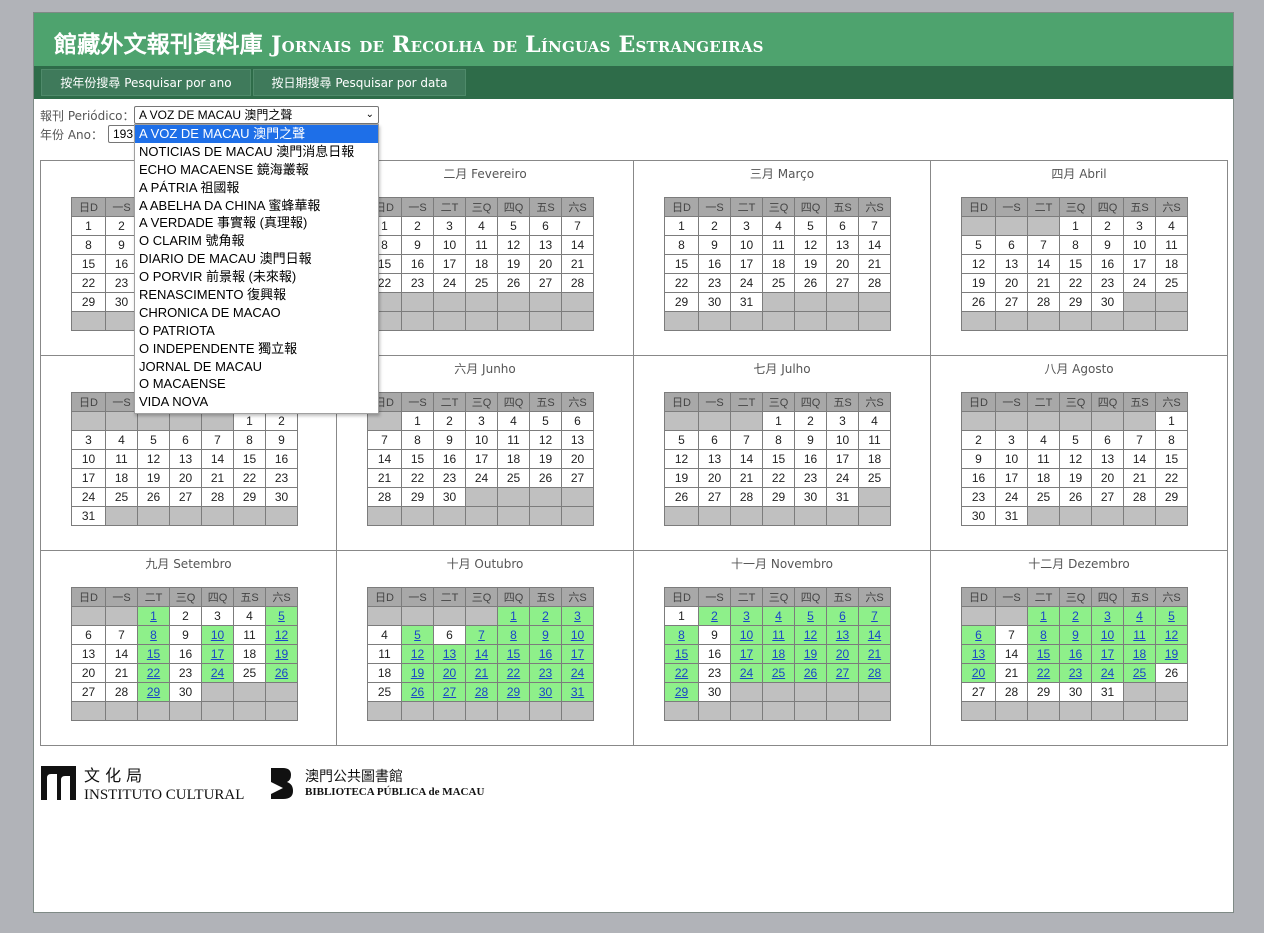 Image resolution: width=1264 pixels, height=933 pixels. What do you see at coordinates (256, 206) in the screenshot?
I see `dropdown-option: A ABELHA DA CHINA 蜜蜂華報` at bounding box center [256, 206].